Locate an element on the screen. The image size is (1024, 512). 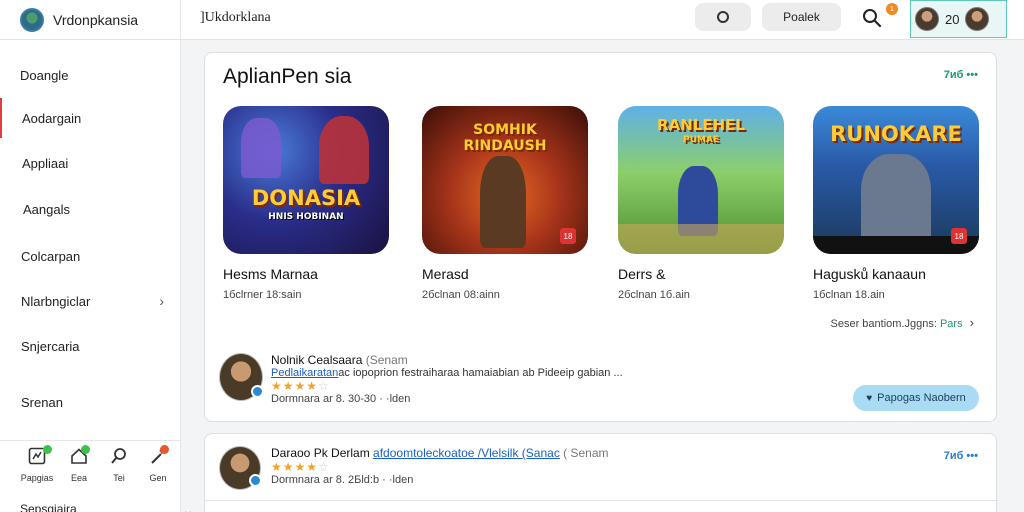
follow-button: ♥ Papogas Naobern is located at coordinates (916, 398).